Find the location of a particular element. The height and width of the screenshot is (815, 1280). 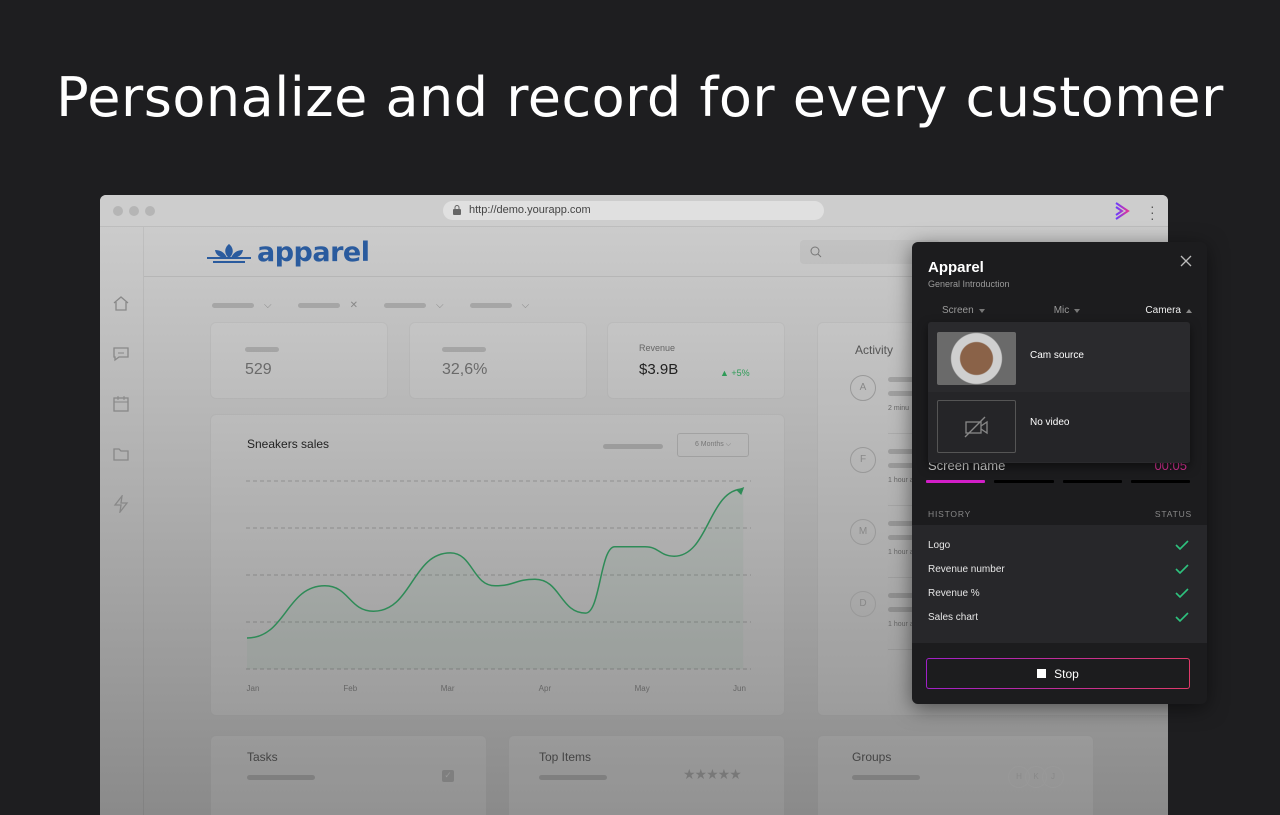

history-list: Logo Revenue number Revenue % Sales chart is located at coordinates (1059, 584).